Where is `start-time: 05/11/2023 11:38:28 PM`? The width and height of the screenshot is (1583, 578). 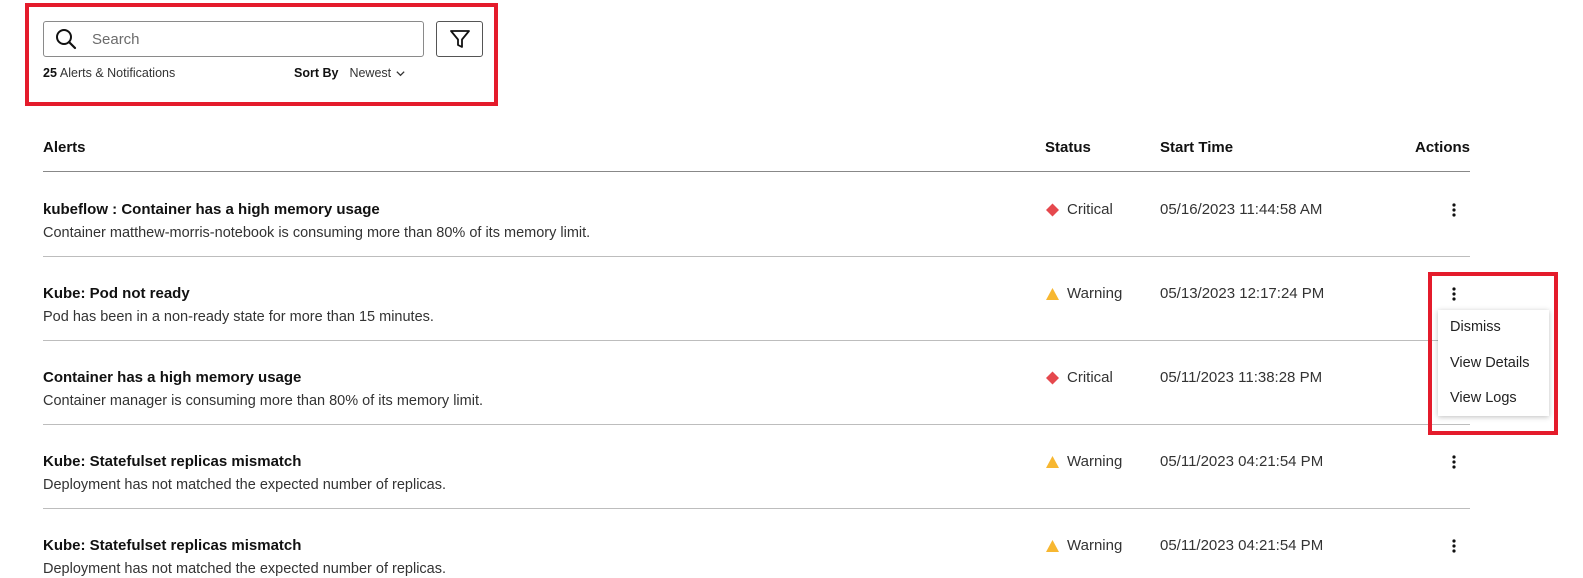
start-time: 05/11/2023 11:38:28 PM is located at coordinates (1241, 377).